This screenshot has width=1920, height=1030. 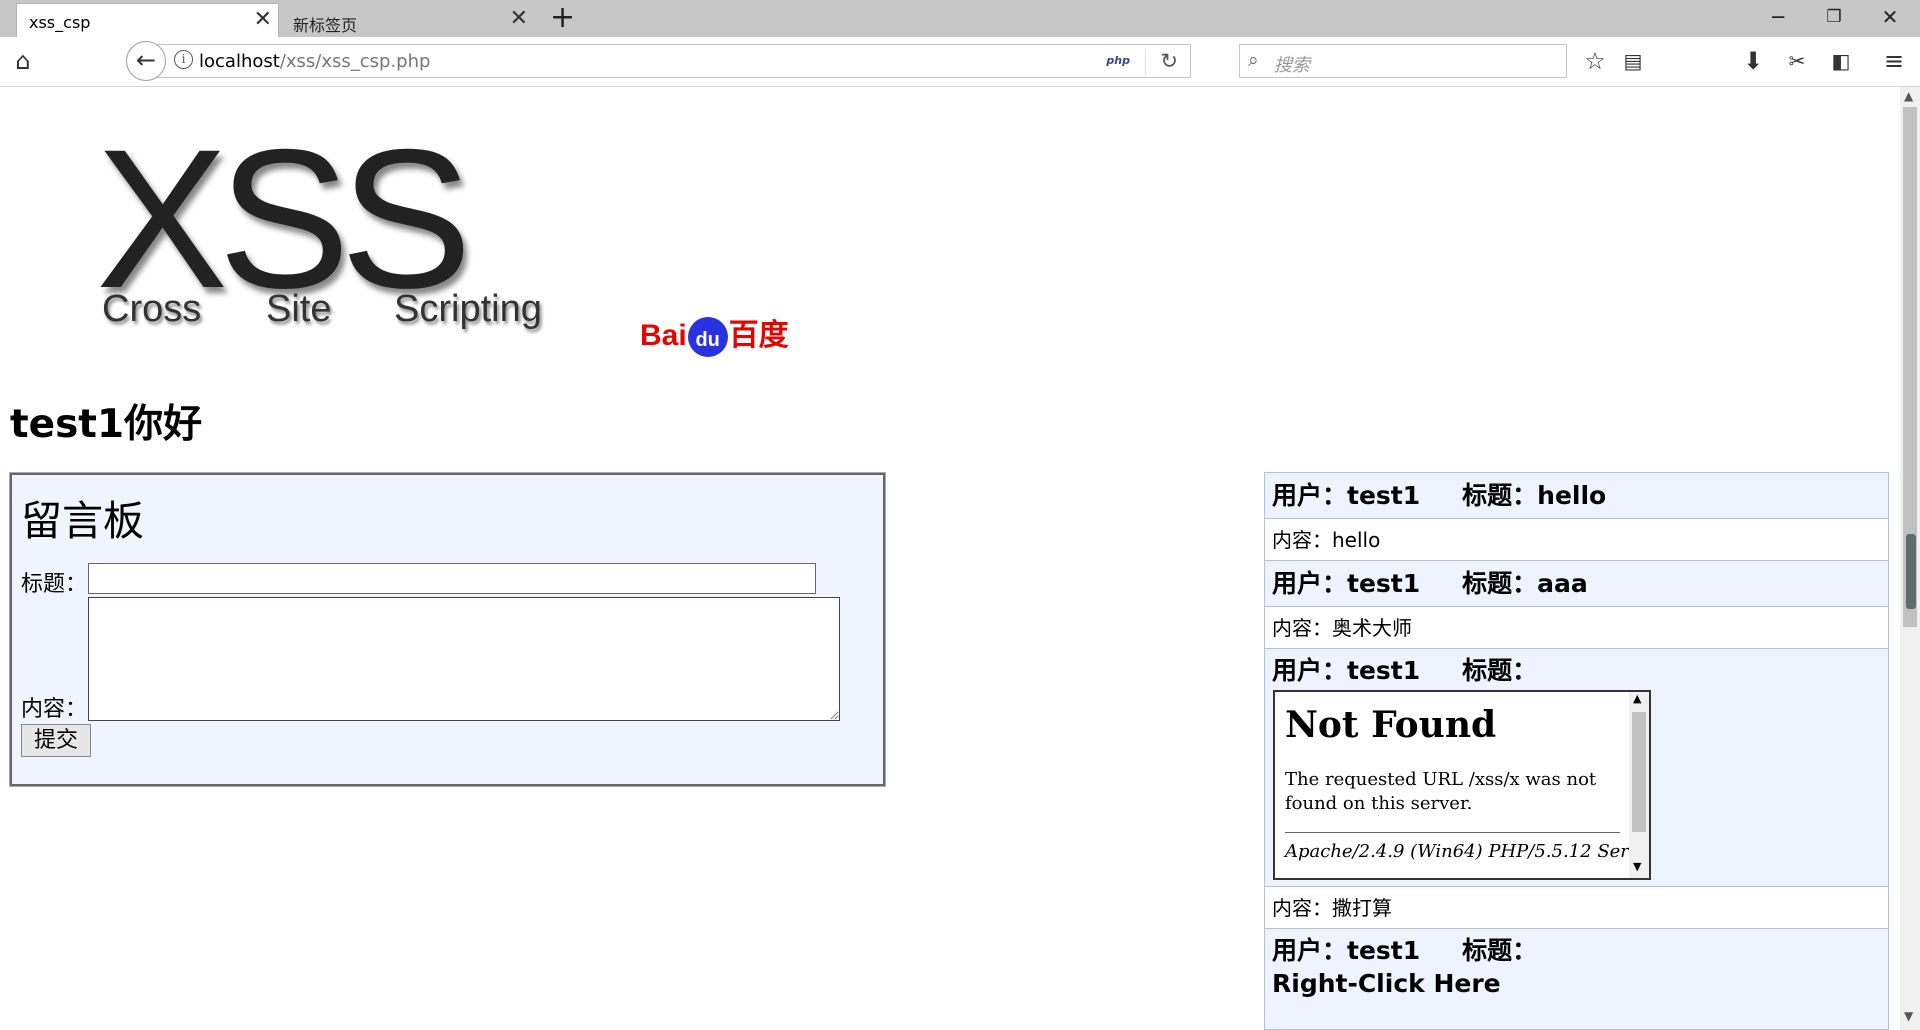 What do you see at coordinates (758, 335) in the screenshot?
I see `baidu-logo-right: 百度` at bounding box center [758, 335].